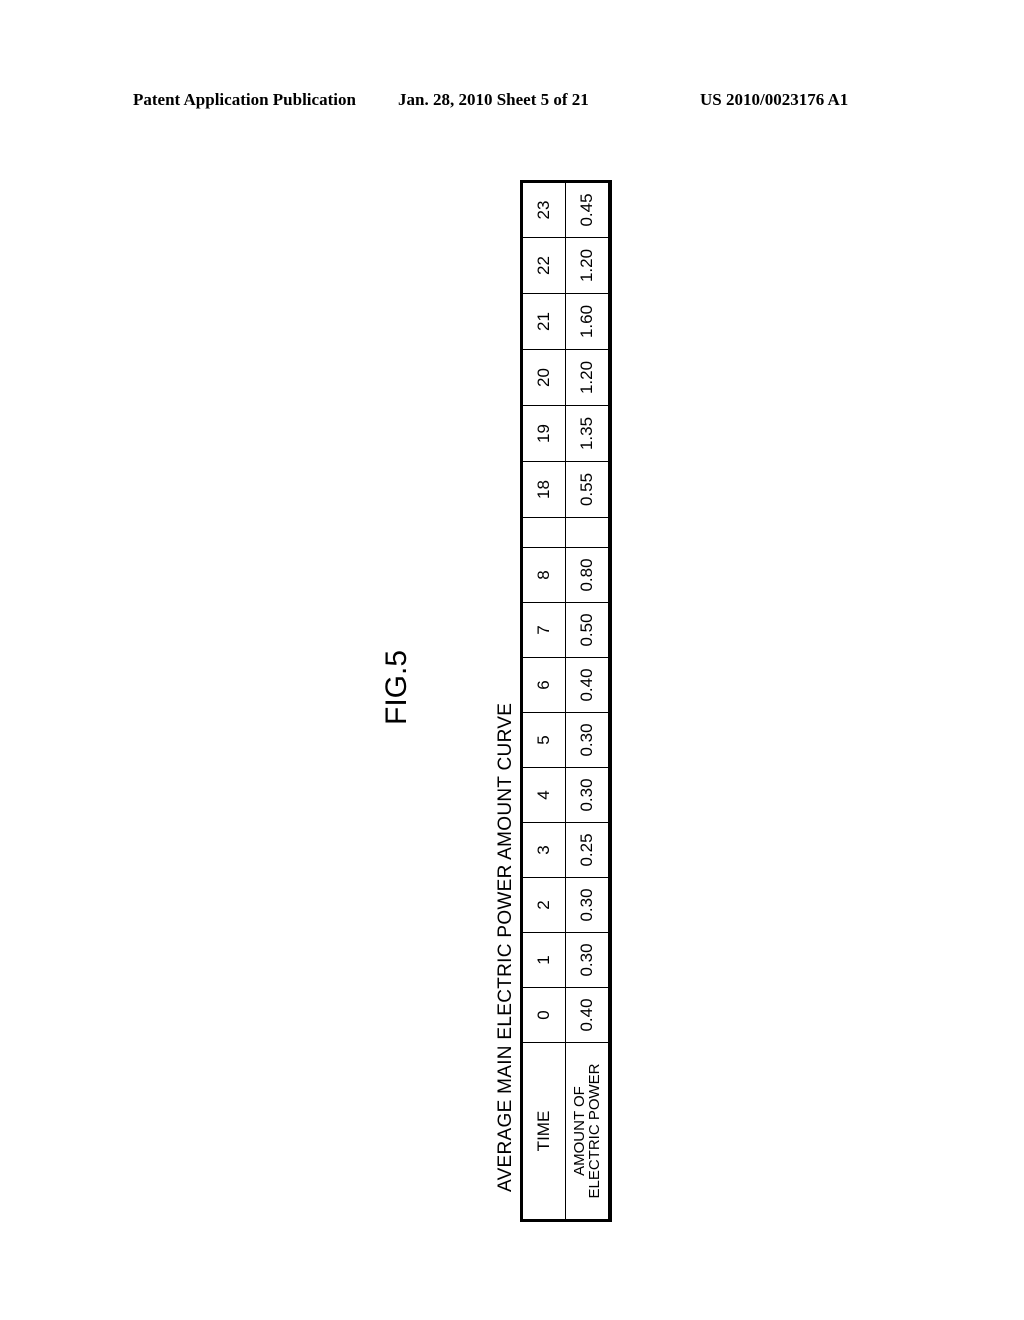 The width and height of the screenshot is (1024, 1320). Describe the element at coordinates (587, 433) in the screenshot. I see `power-cell: 1.35` at that location.